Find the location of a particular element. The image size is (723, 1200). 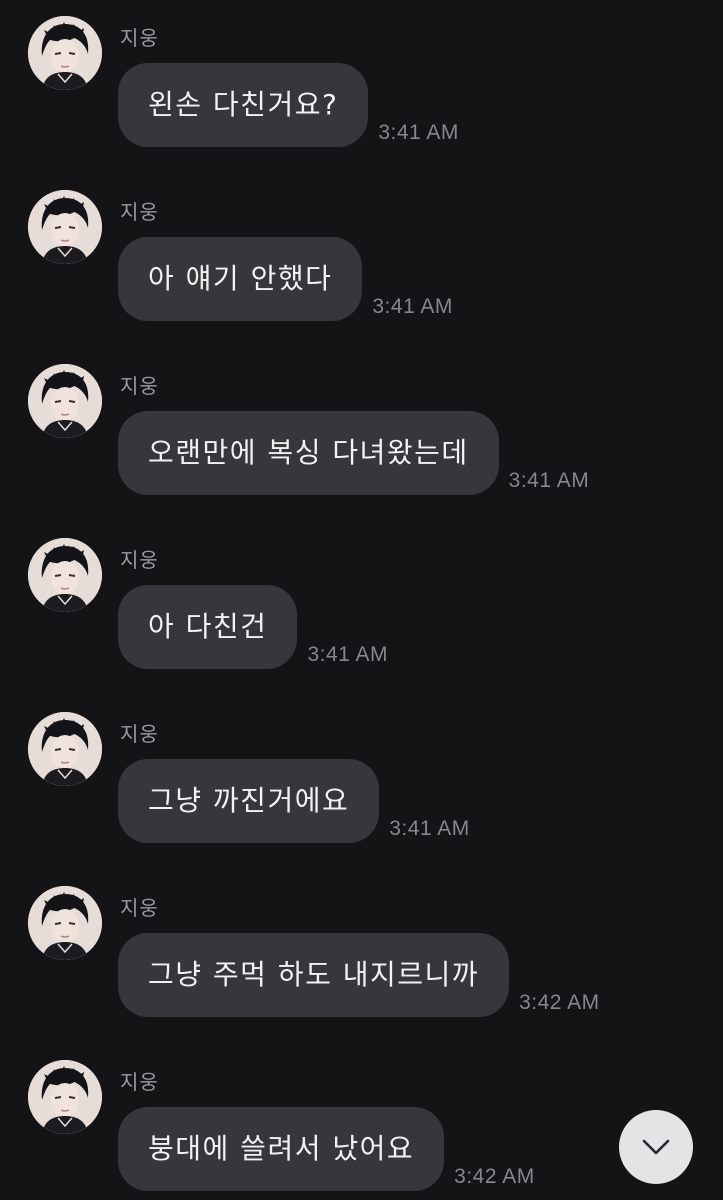

chevron-down-icon is located at coordinates (656, 1147).